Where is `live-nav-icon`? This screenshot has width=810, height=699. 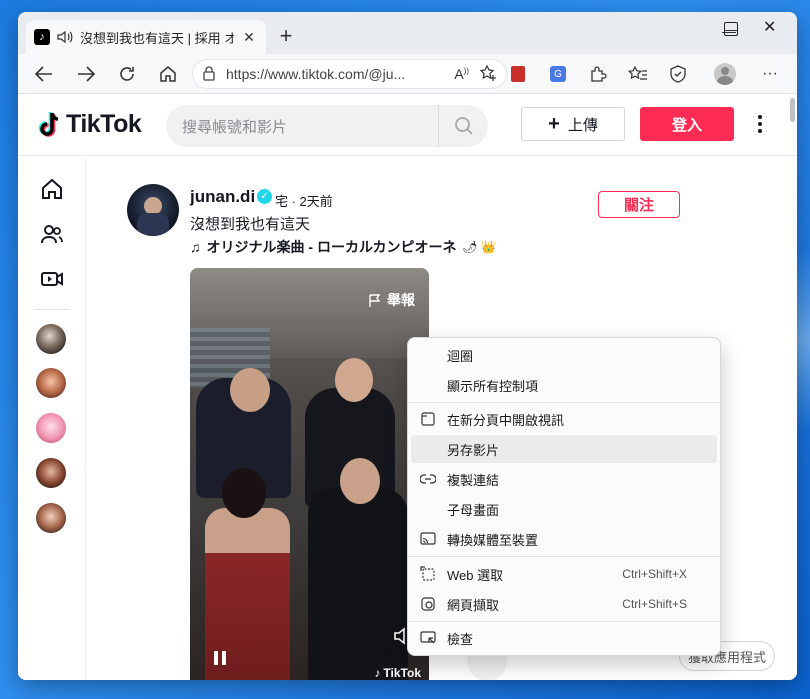
live-nav-icon is located at coordinates (52, 279).